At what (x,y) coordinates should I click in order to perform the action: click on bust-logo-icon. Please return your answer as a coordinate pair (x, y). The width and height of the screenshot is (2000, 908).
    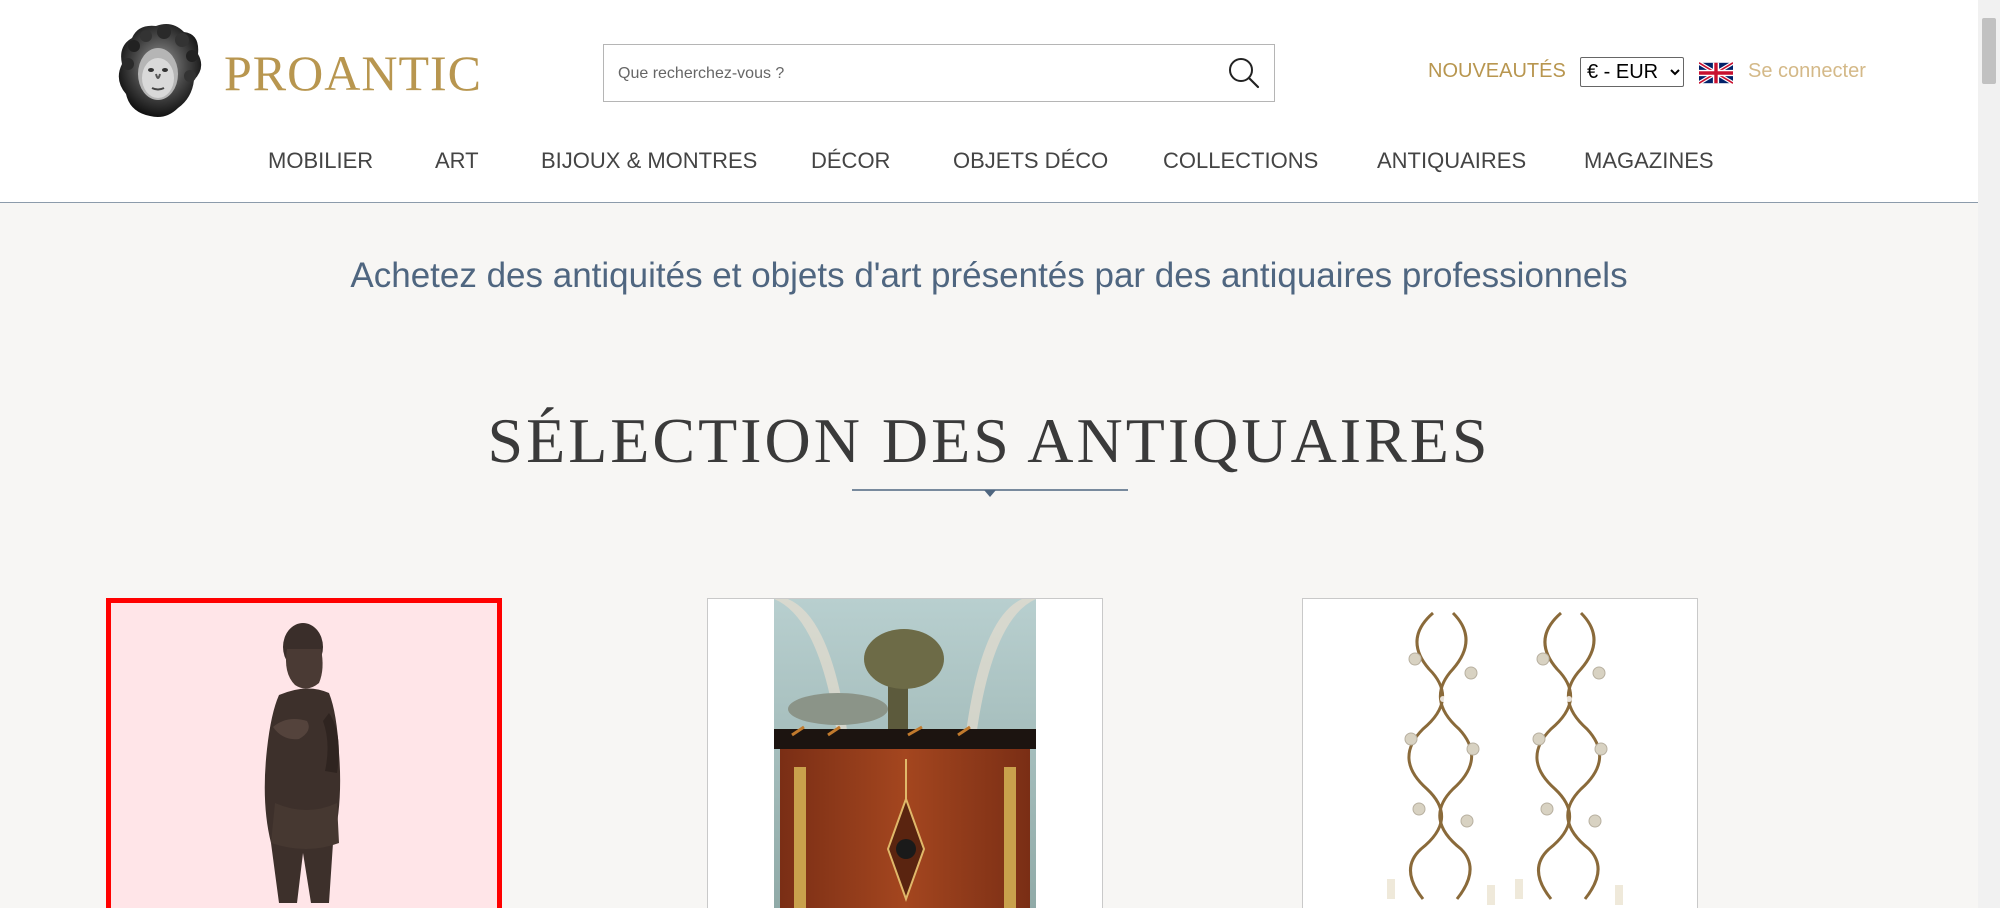
    Looking at the image, I should click on (160, 71).